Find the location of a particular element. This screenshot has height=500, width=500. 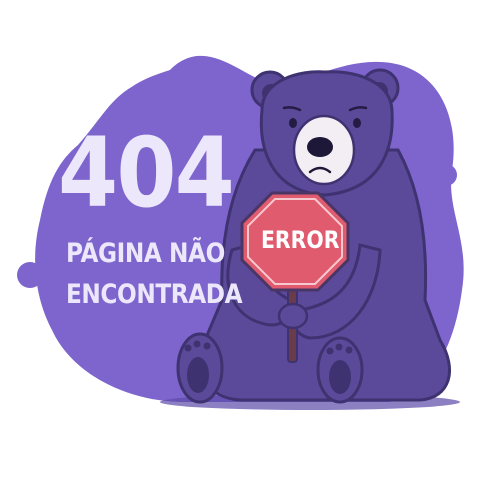

sign-label: ERROR is located at coordinates (300, 240).